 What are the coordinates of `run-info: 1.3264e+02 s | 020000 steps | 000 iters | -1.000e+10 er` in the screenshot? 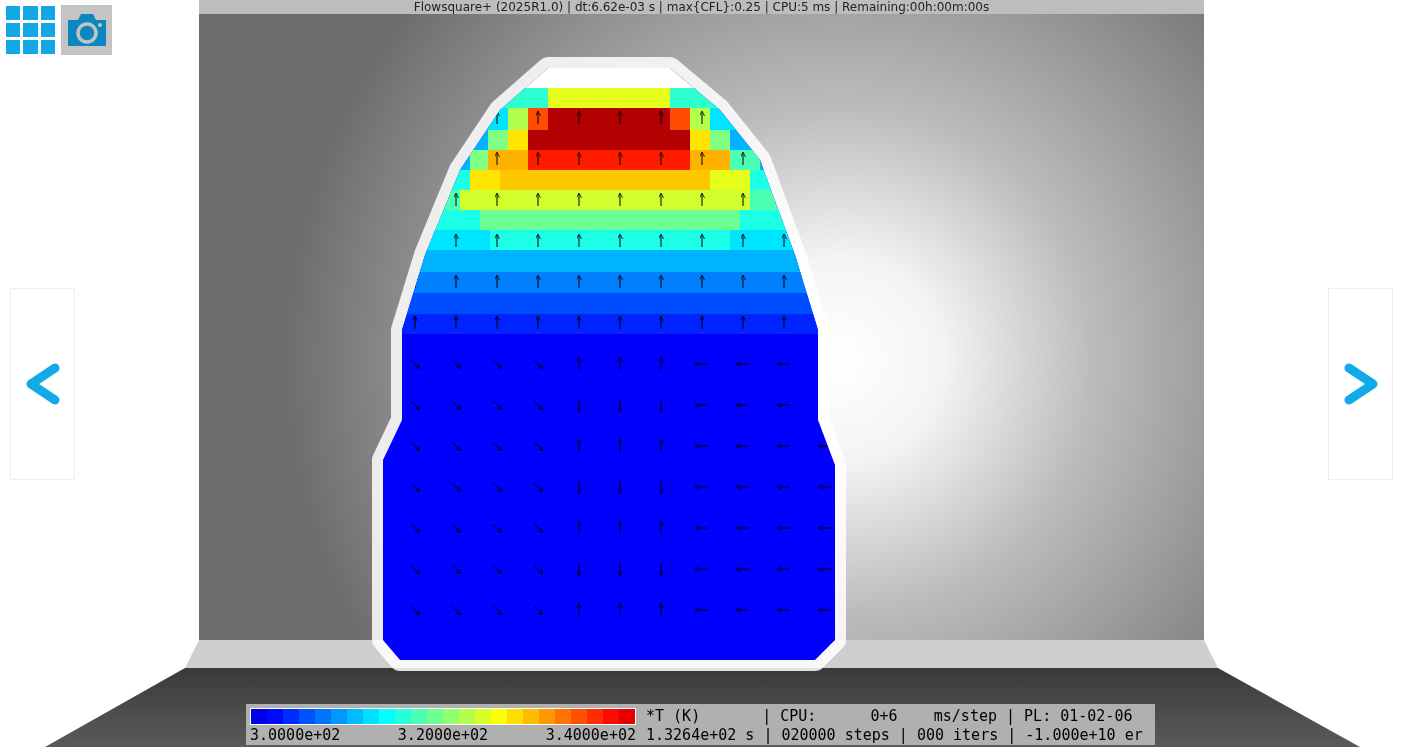 It's located at (894, 735).